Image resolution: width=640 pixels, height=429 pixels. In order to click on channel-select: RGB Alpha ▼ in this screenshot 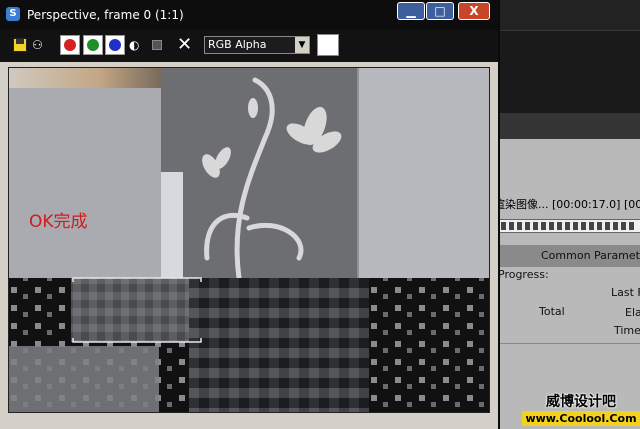, I will do `click(257, 45)`.